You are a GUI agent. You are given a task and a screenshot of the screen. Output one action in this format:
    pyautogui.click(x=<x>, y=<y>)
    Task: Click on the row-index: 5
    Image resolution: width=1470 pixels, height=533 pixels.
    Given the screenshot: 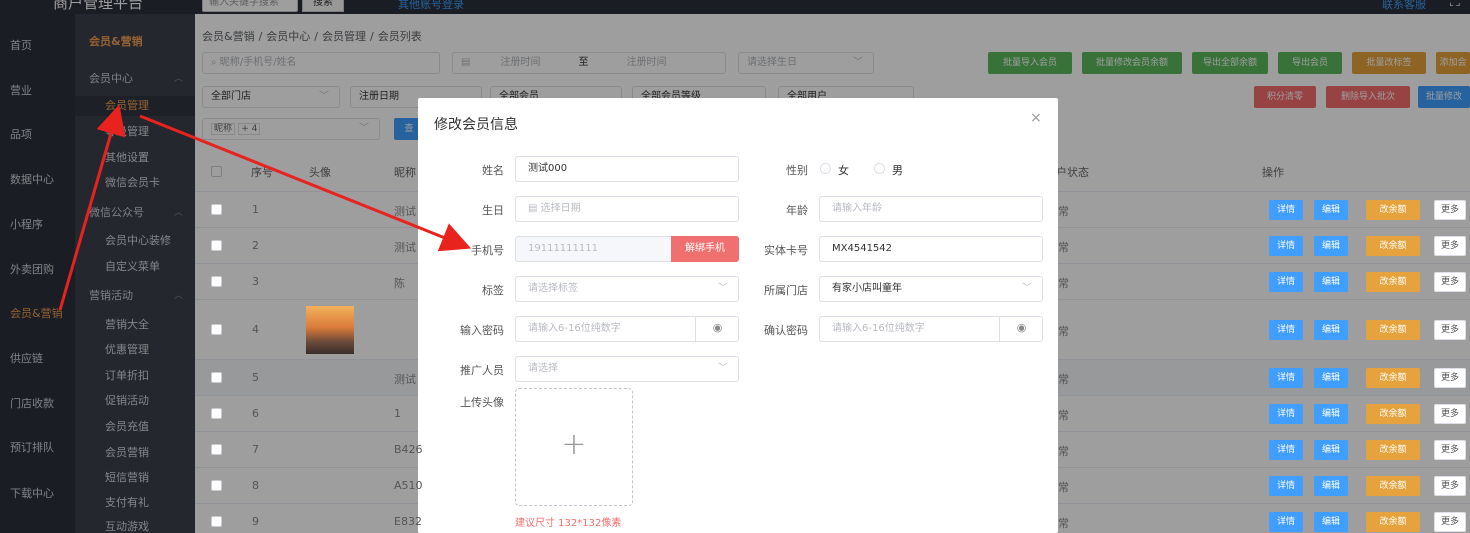 What is the action you would take?
    pyautogui.click(x=255, y=377)
    